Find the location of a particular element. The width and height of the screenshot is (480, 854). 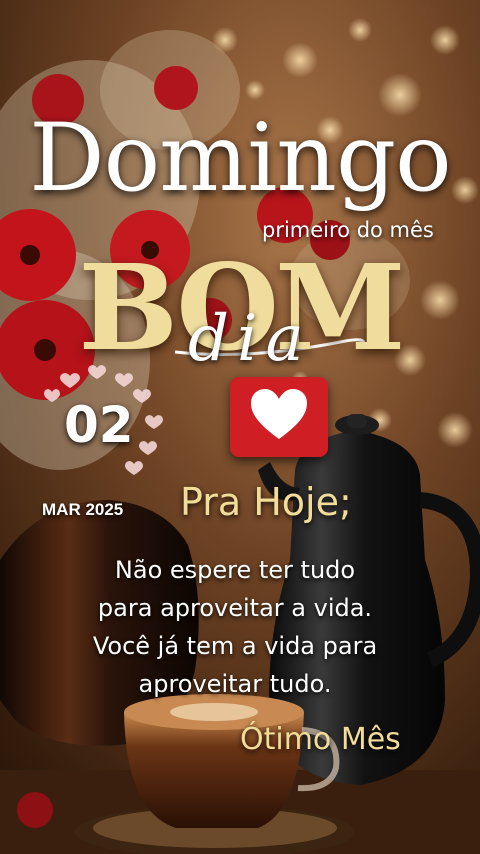

heart-reaction-badge is located at coordinates (279, 417).